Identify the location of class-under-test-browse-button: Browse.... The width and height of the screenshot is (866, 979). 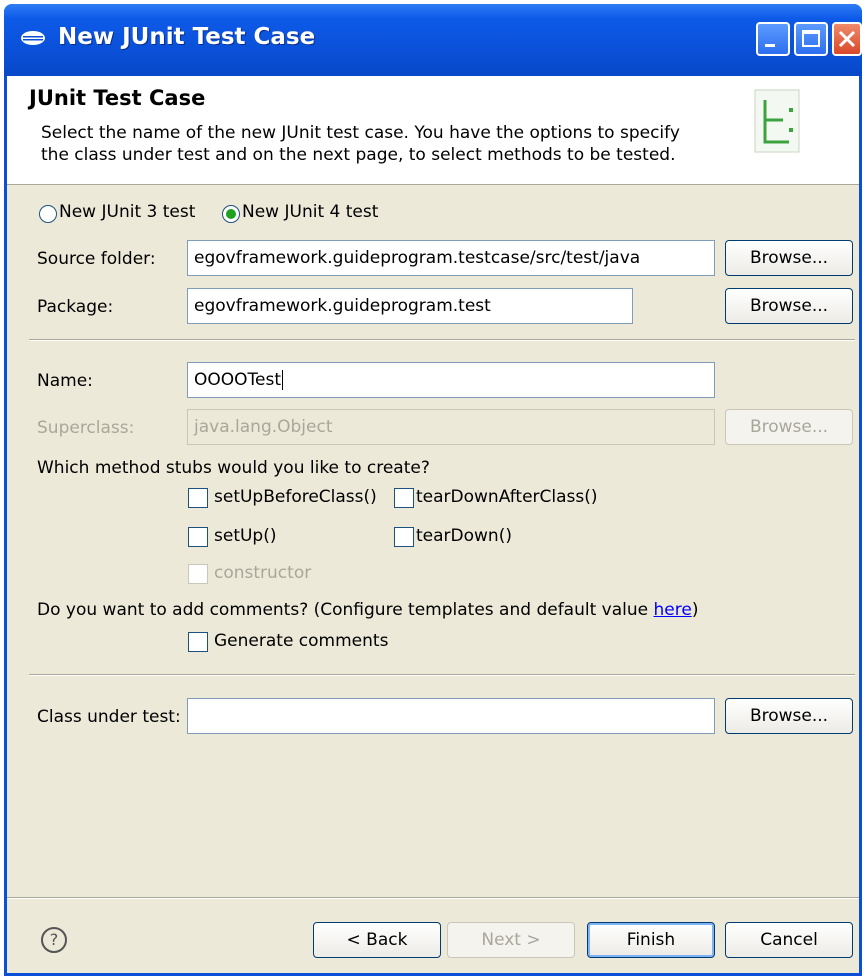
(789, 716).